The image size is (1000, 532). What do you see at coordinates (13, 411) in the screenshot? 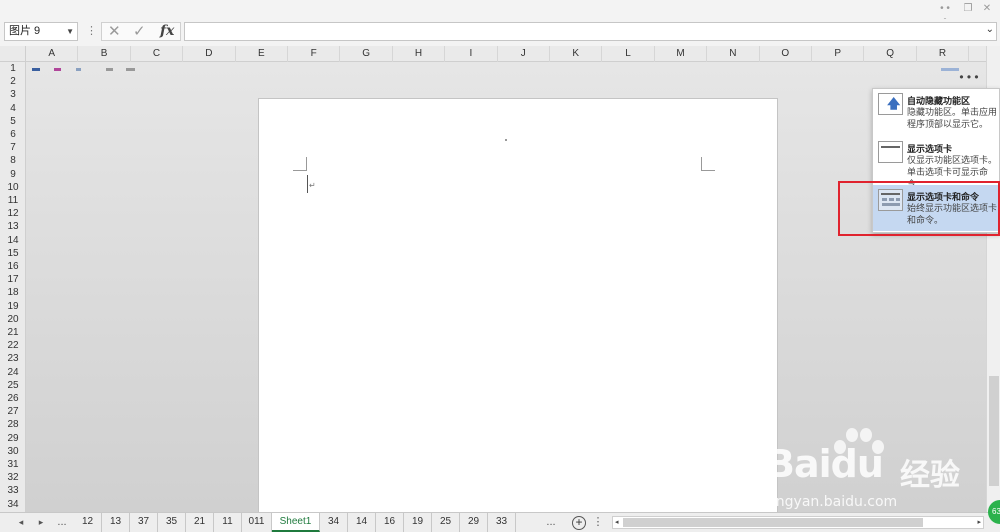
I see `row-header-27: 27` at bounding box center [13, 411].